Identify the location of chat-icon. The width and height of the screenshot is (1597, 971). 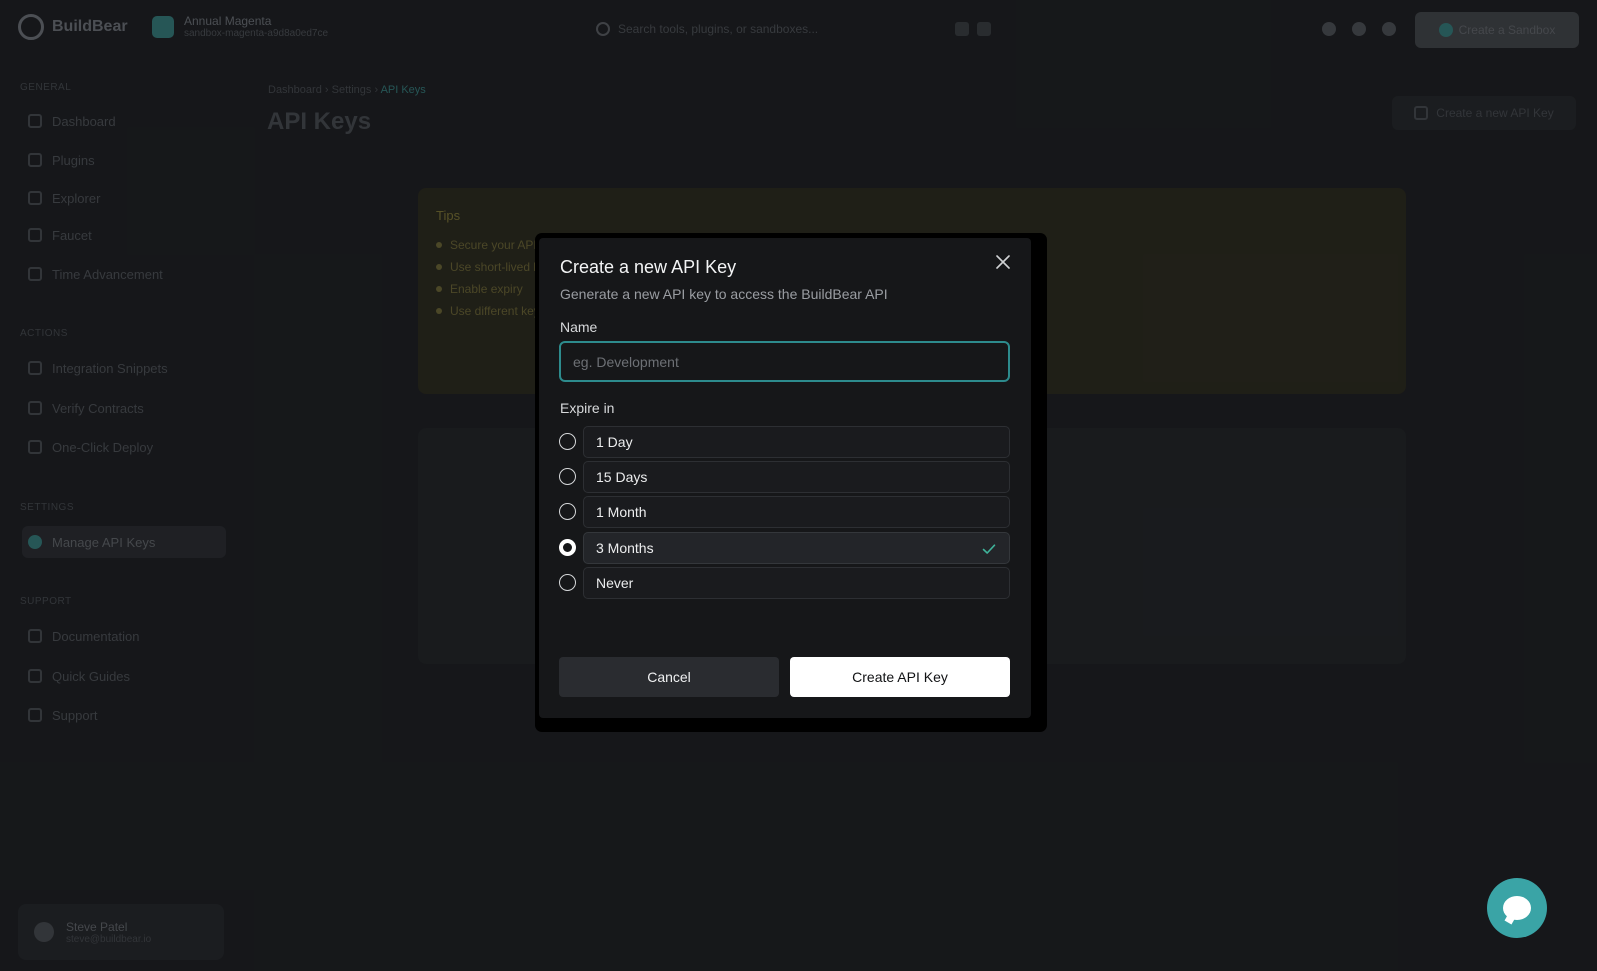
(1517, 908).